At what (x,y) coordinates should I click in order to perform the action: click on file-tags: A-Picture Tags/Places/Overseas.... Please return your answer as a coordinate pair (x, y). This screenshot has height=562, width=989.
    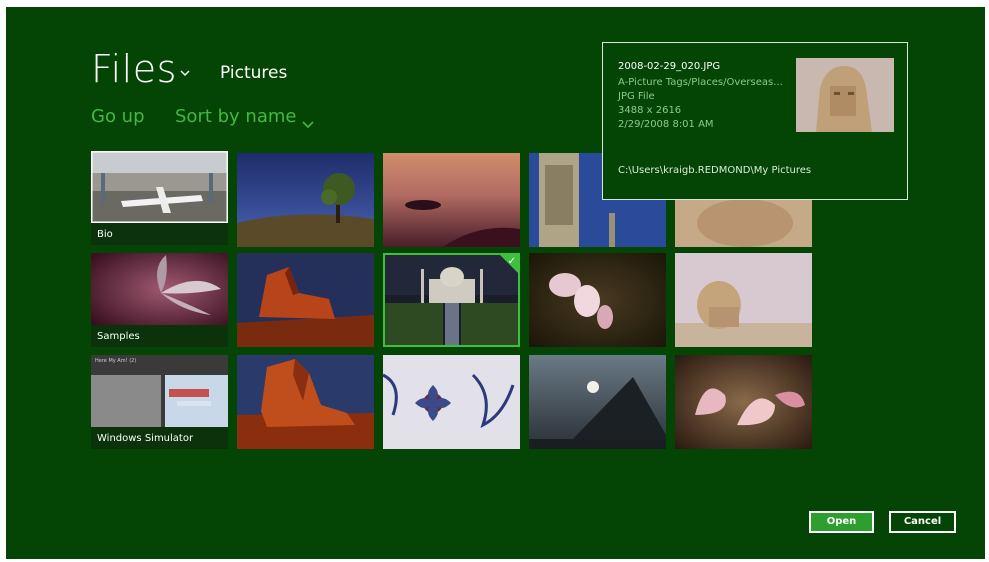
    Looking at the image, I should click on (700, 82).